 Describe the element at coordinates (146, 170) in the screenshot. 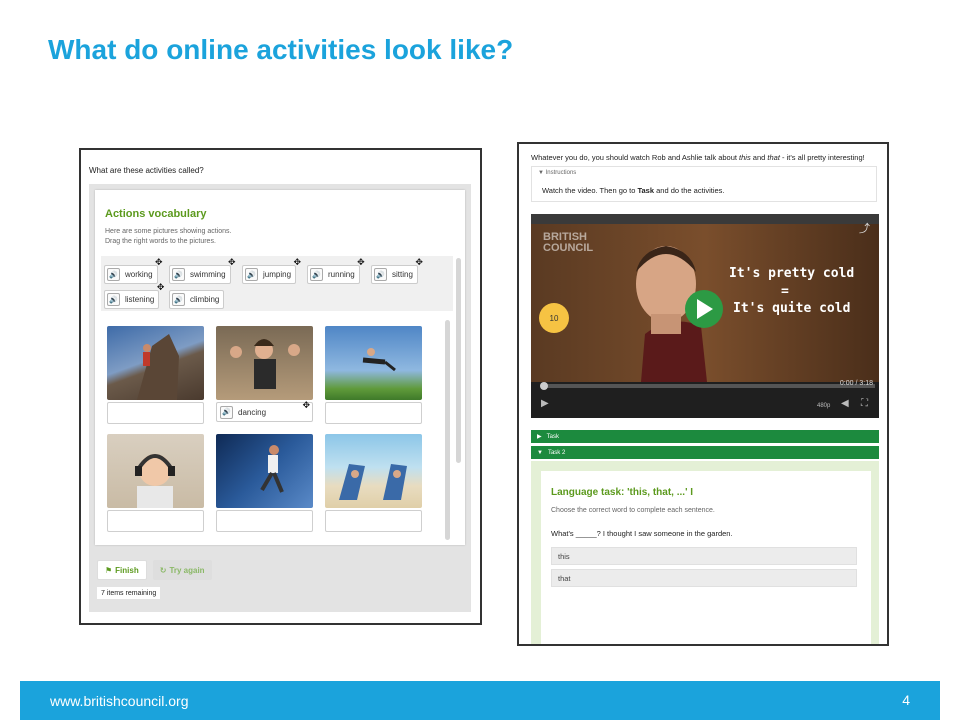

I see `activity-question: What are these activities called?` at that location.